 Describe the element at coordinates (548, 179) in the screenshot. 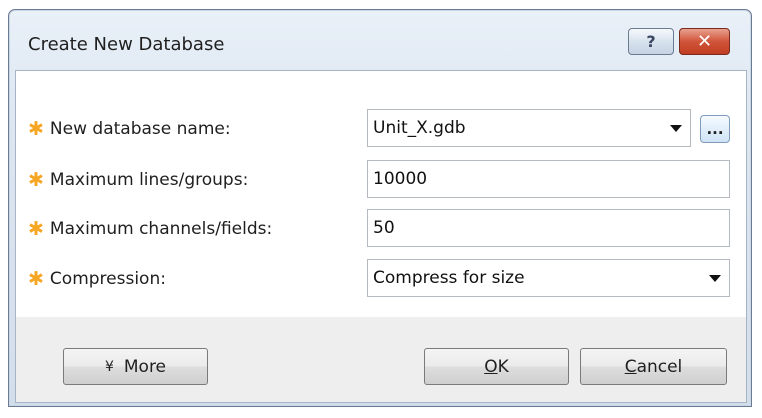

I see `max-lines-input: 10000` at that location.